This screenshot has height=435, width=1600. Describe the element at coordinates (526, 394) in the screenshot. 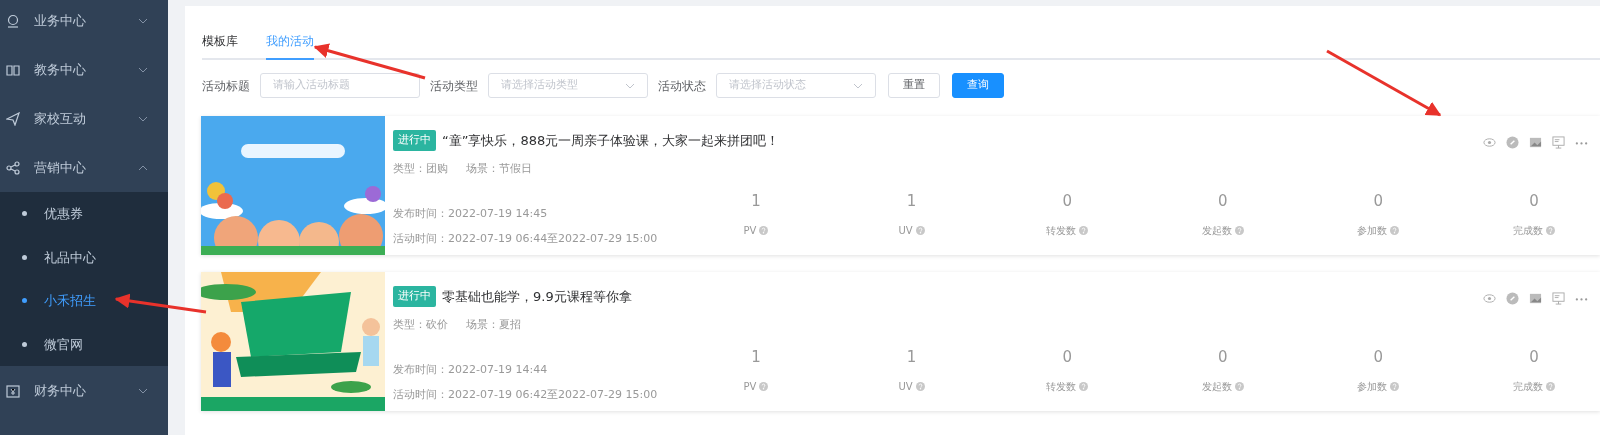

I see `activity-period: 活动时间：2022-07-19 06:42至2022-07-29 15:00` at that location.